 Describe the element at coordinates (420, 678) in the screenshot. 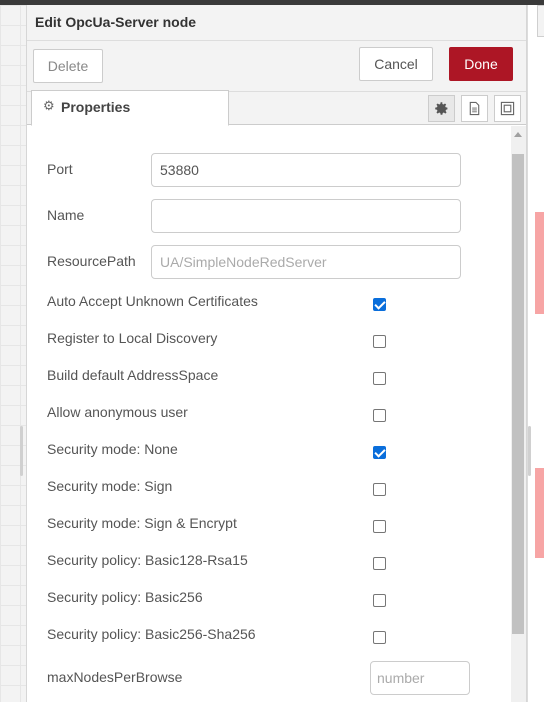

I see `max-nodes-input` at that location.